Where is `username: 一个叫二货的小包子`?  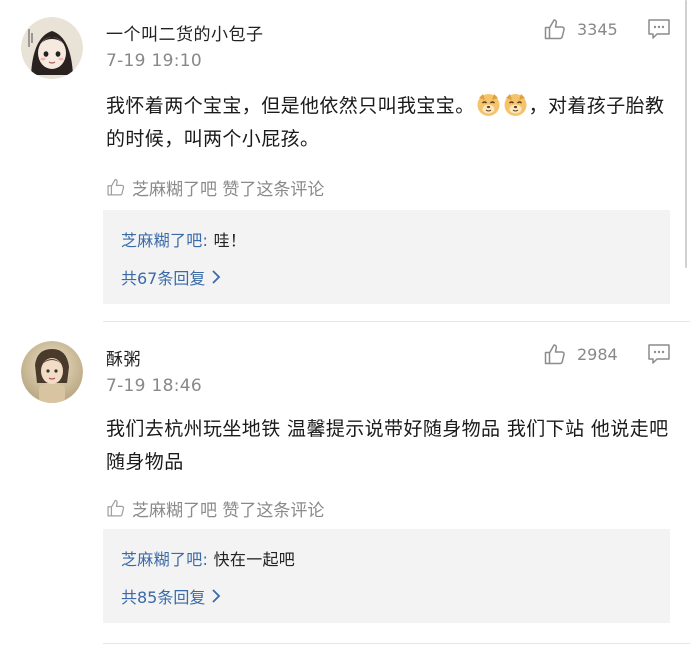 username: 一个叫二货的小包子 is located at coordinates (185, 32).